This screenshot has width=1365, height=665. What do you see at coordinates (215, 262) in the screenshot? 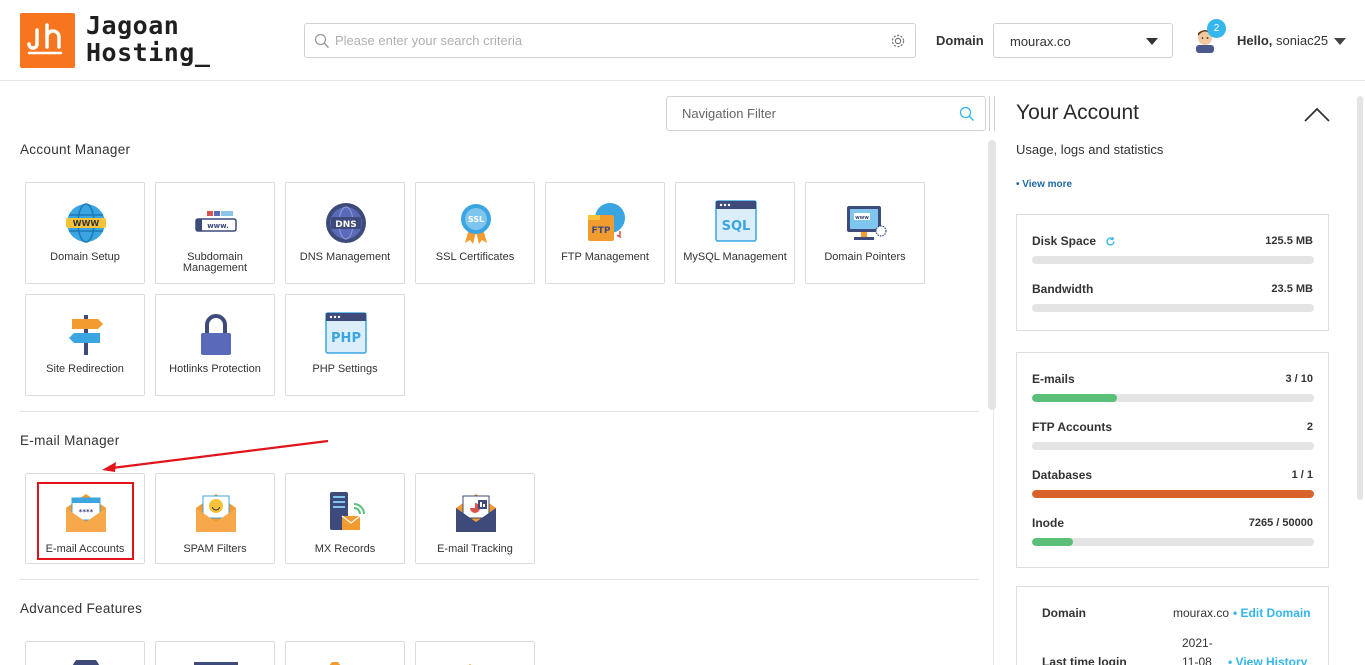
I see `tile-label: Subdomain Management` at bounding box center [215, 262].